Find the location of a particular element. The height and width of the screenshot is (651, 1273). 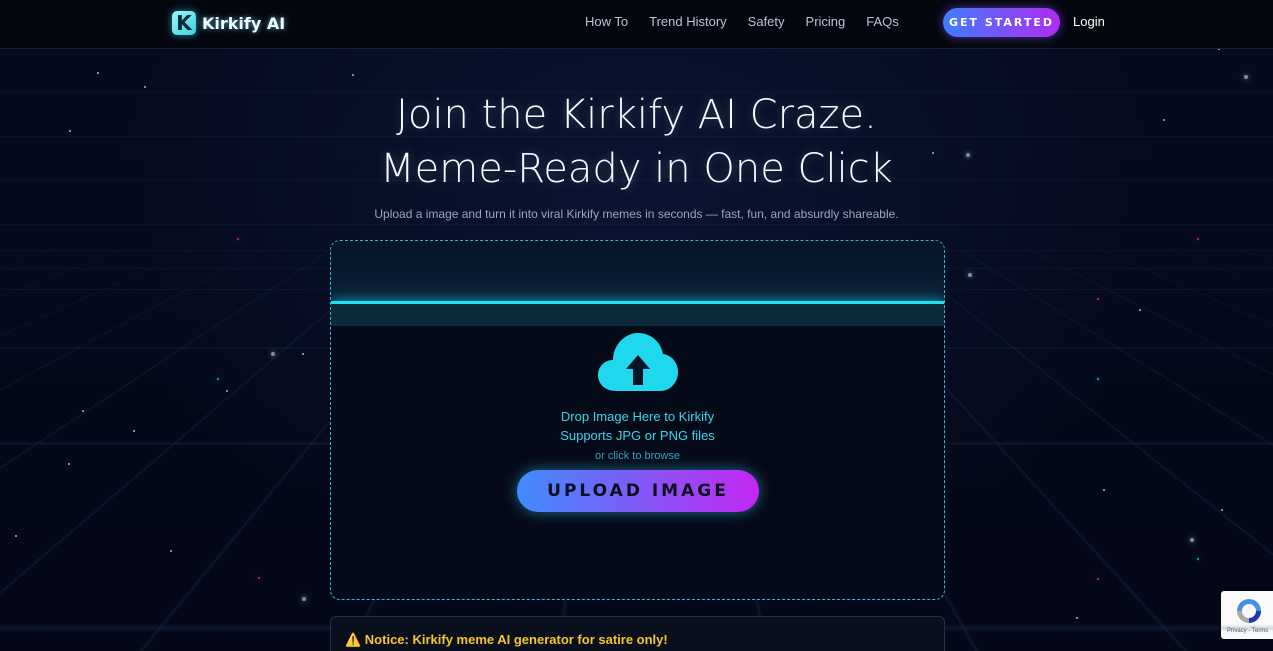

nav-link-how-to: How To is located at coordinates (606, 21).